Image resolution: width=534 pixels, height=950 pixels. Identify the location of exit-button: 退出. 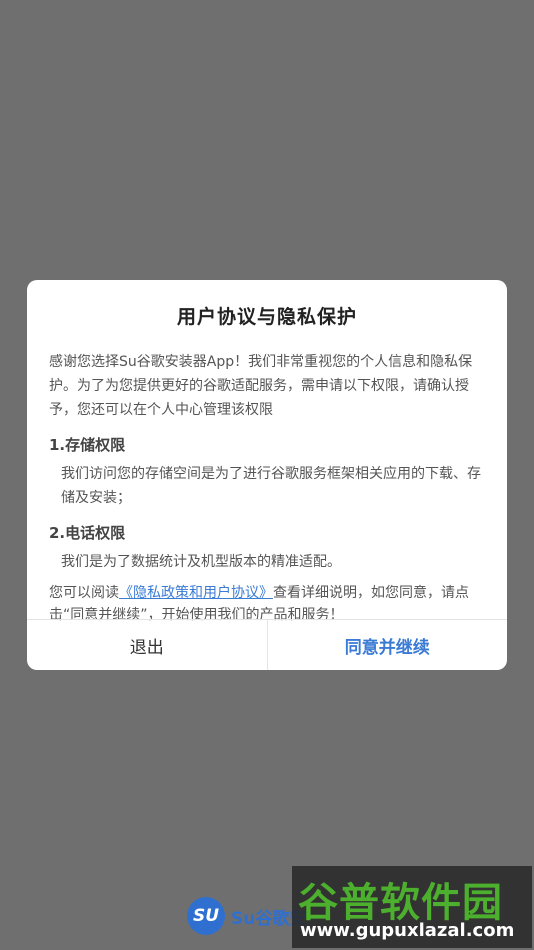
(147, 645).